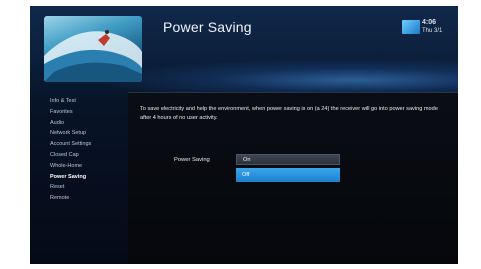  Describe the element at coordinates (93, 177) in the screenshot. I see `menu-item-power-saving: Power Saving` at that location.